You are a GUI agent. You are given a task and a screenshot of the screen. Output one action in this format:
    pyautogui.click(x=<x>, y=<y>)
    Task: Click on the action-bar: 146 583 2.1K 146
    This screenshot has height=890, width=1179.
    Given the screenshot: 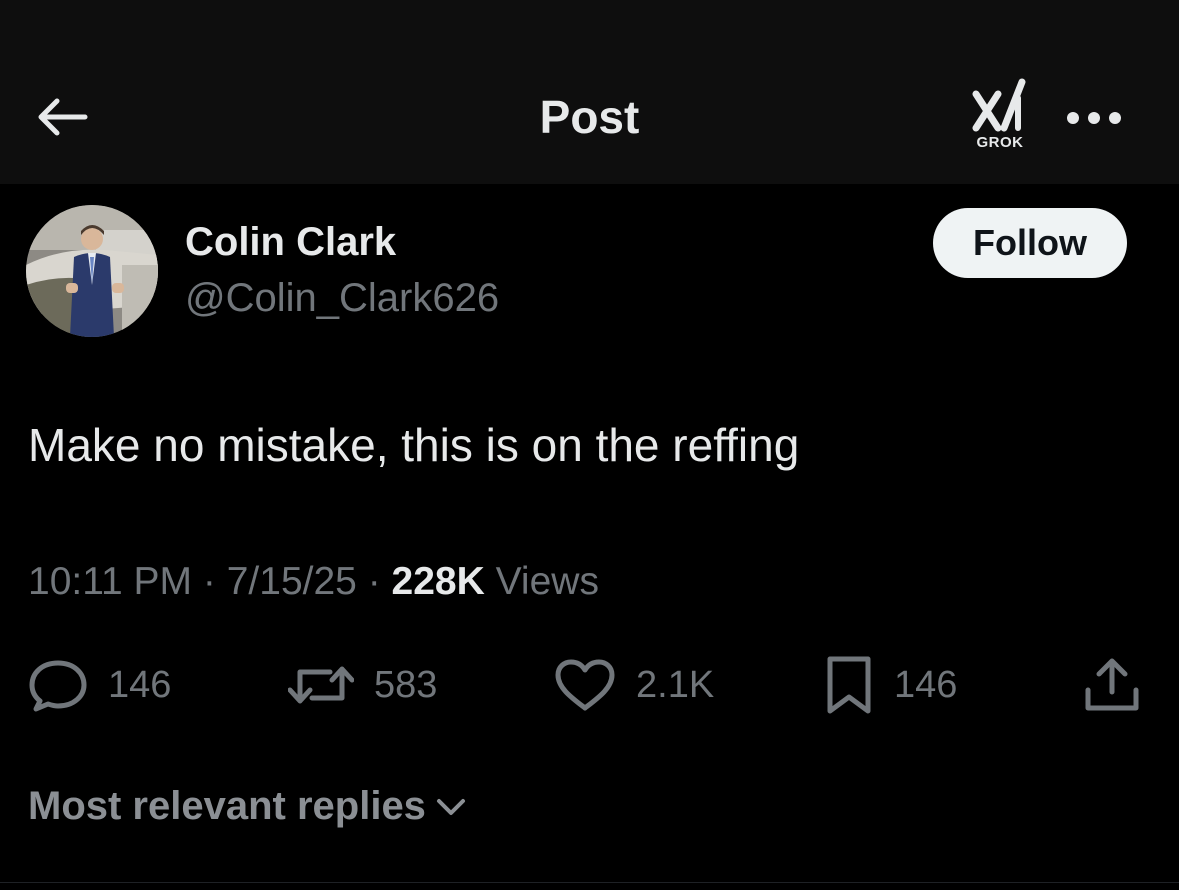 What is the action you would take?
    pyautogui.click(x=589, y=685)
    